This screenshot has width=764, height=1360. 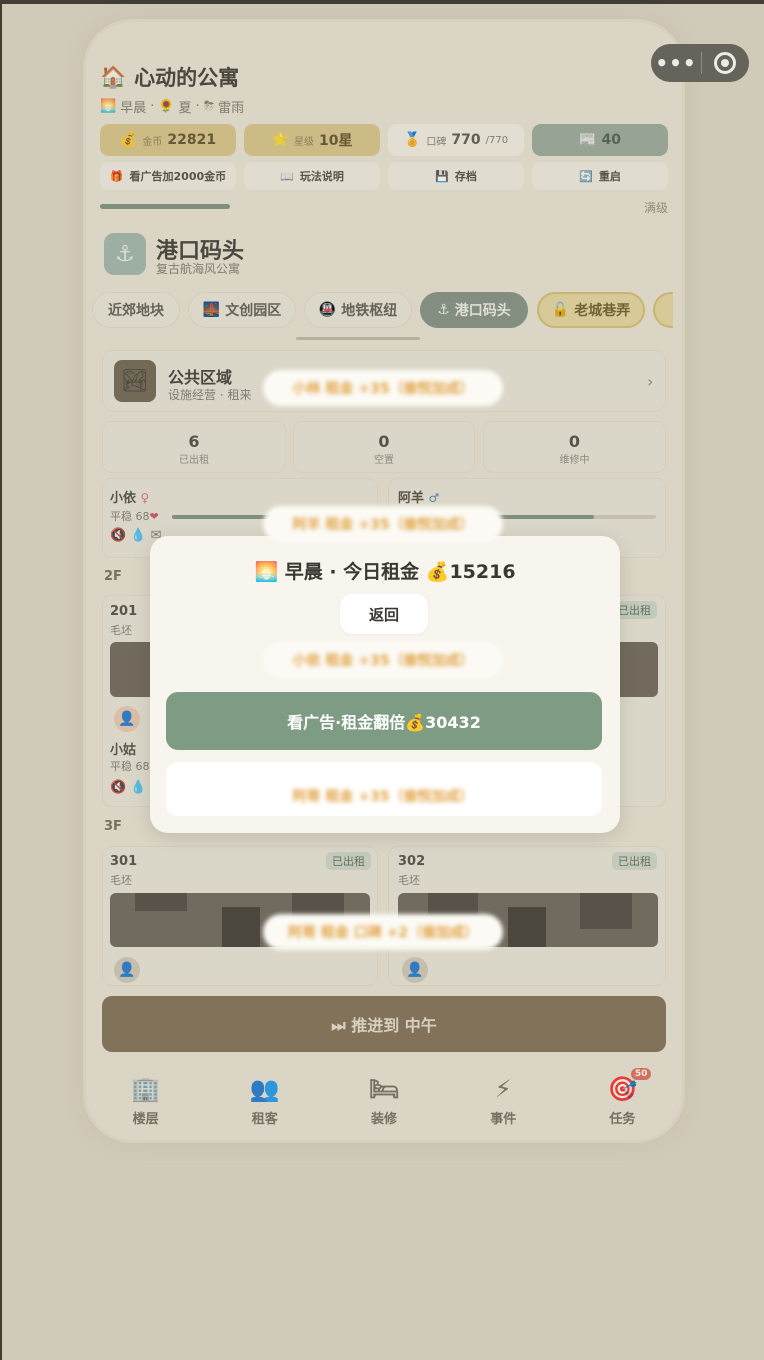 I want to click on back-label: 返回, so click(x=383, y=614).